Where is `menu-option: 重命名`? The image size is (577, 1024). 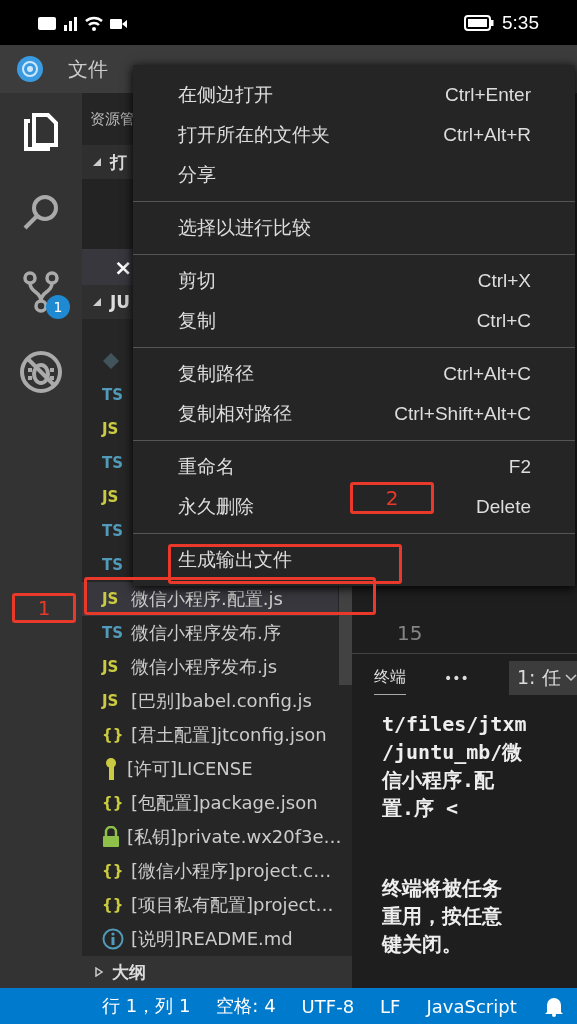 menu-option: 重命名 is located at coordinates (206, 467).